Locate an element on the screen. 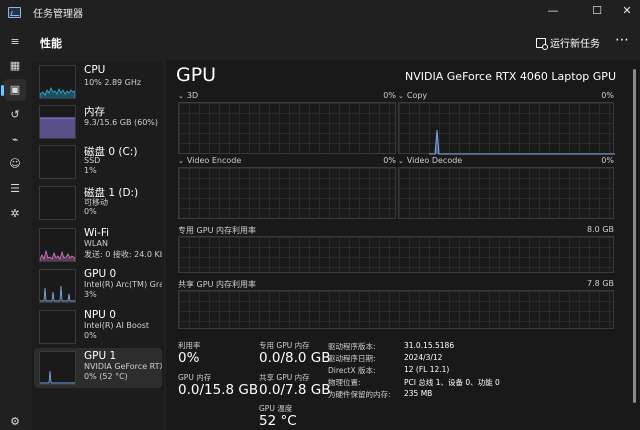 This screenshot has height=430, width=640. run-new-task-label: 运行新任务 is located at coordinates (575, 44).